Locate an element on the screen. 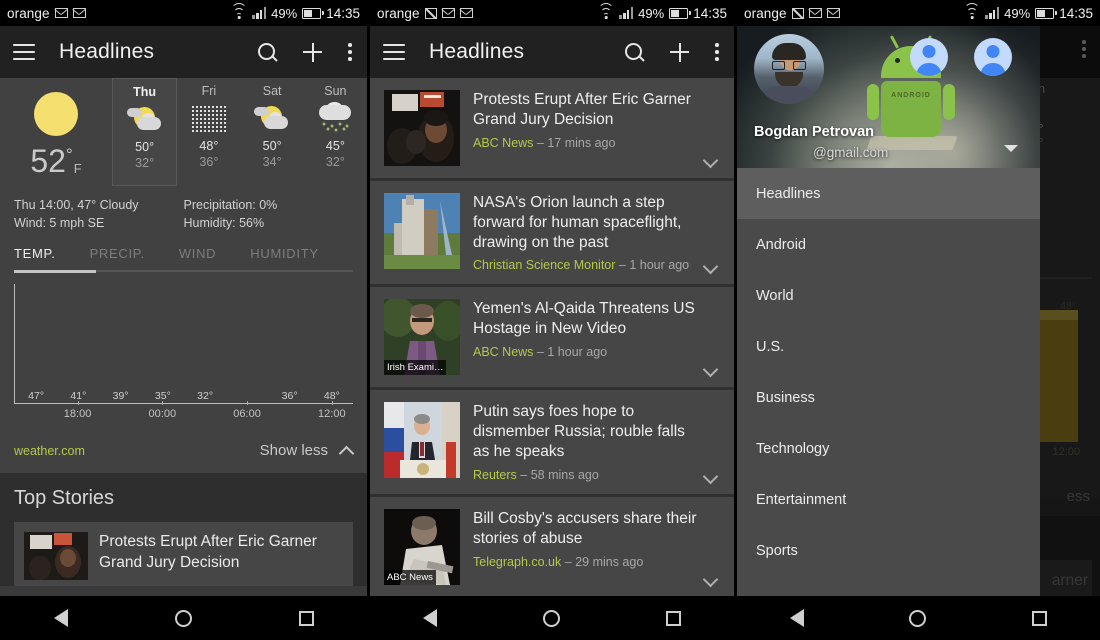  carrier-label: orange is located at coordinates (28, 13).